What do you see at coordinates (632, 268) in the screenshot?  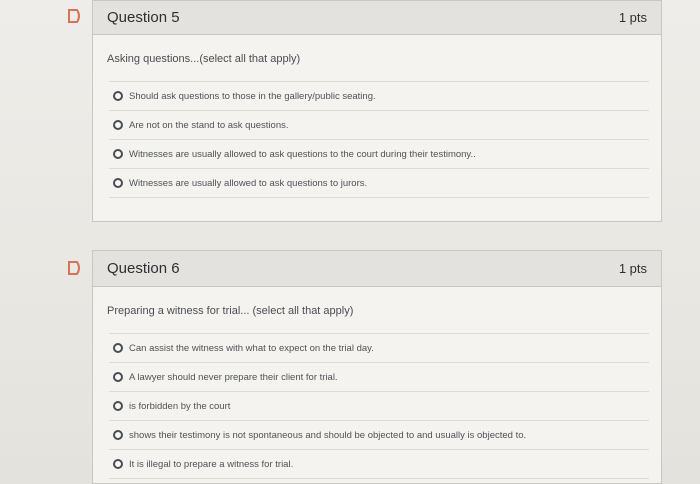 I see `question-6-points: 1 pts` at bounding box center [632, 268].